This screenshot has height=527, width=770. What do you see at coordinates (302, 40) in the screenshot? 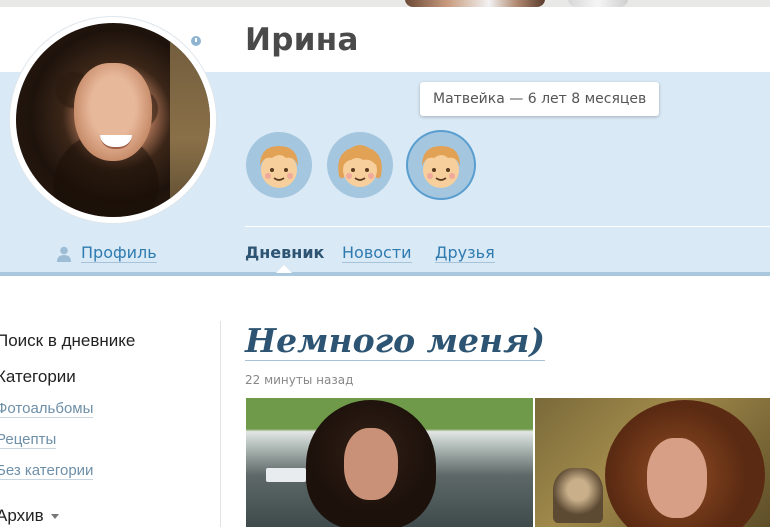
I see `user-name: Ирина` at bounding box center [302, 40].